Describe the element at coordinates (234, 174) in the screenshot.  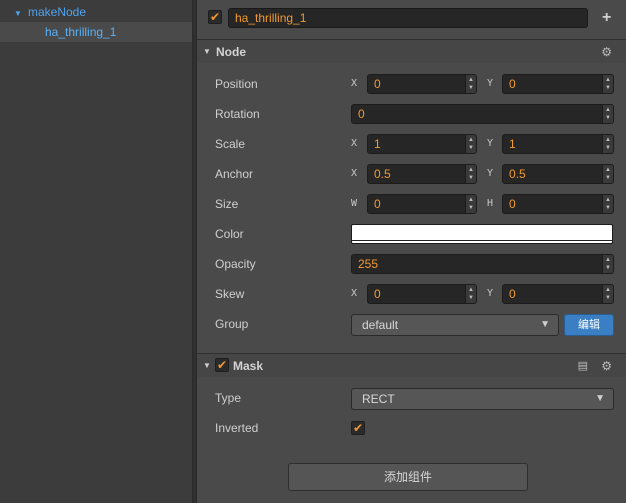
I see `anchor-label: Anchor` at that location.